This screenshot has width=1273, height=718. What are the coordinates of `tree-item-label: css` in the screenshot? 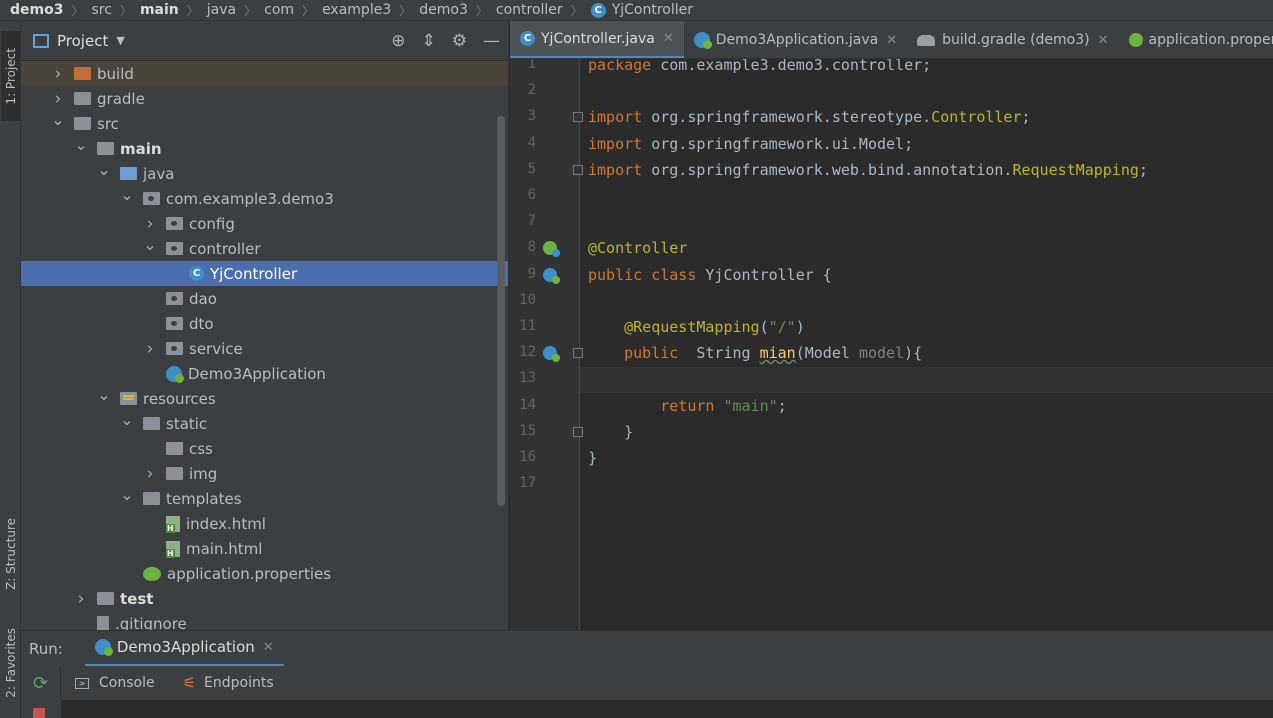 It's located at (201, 448).